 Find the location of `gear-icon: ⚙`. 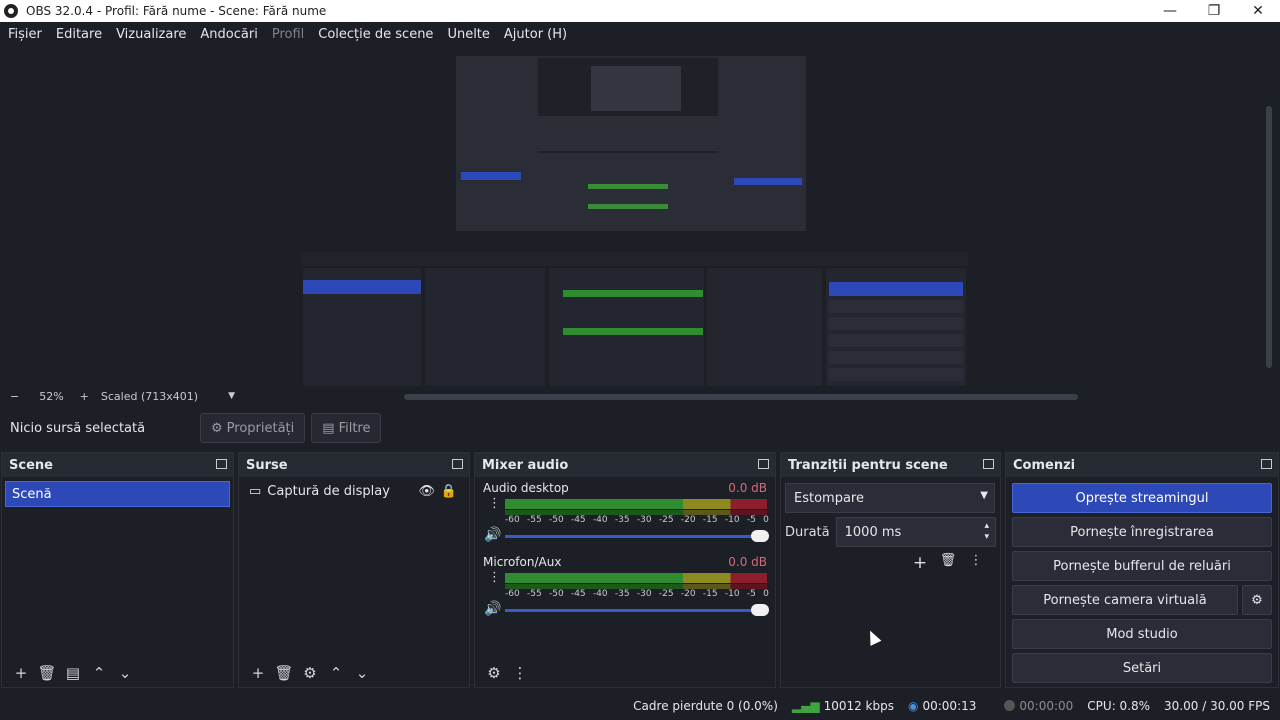

gear-icon: ⚙ is located at coordinates (1257, 600).